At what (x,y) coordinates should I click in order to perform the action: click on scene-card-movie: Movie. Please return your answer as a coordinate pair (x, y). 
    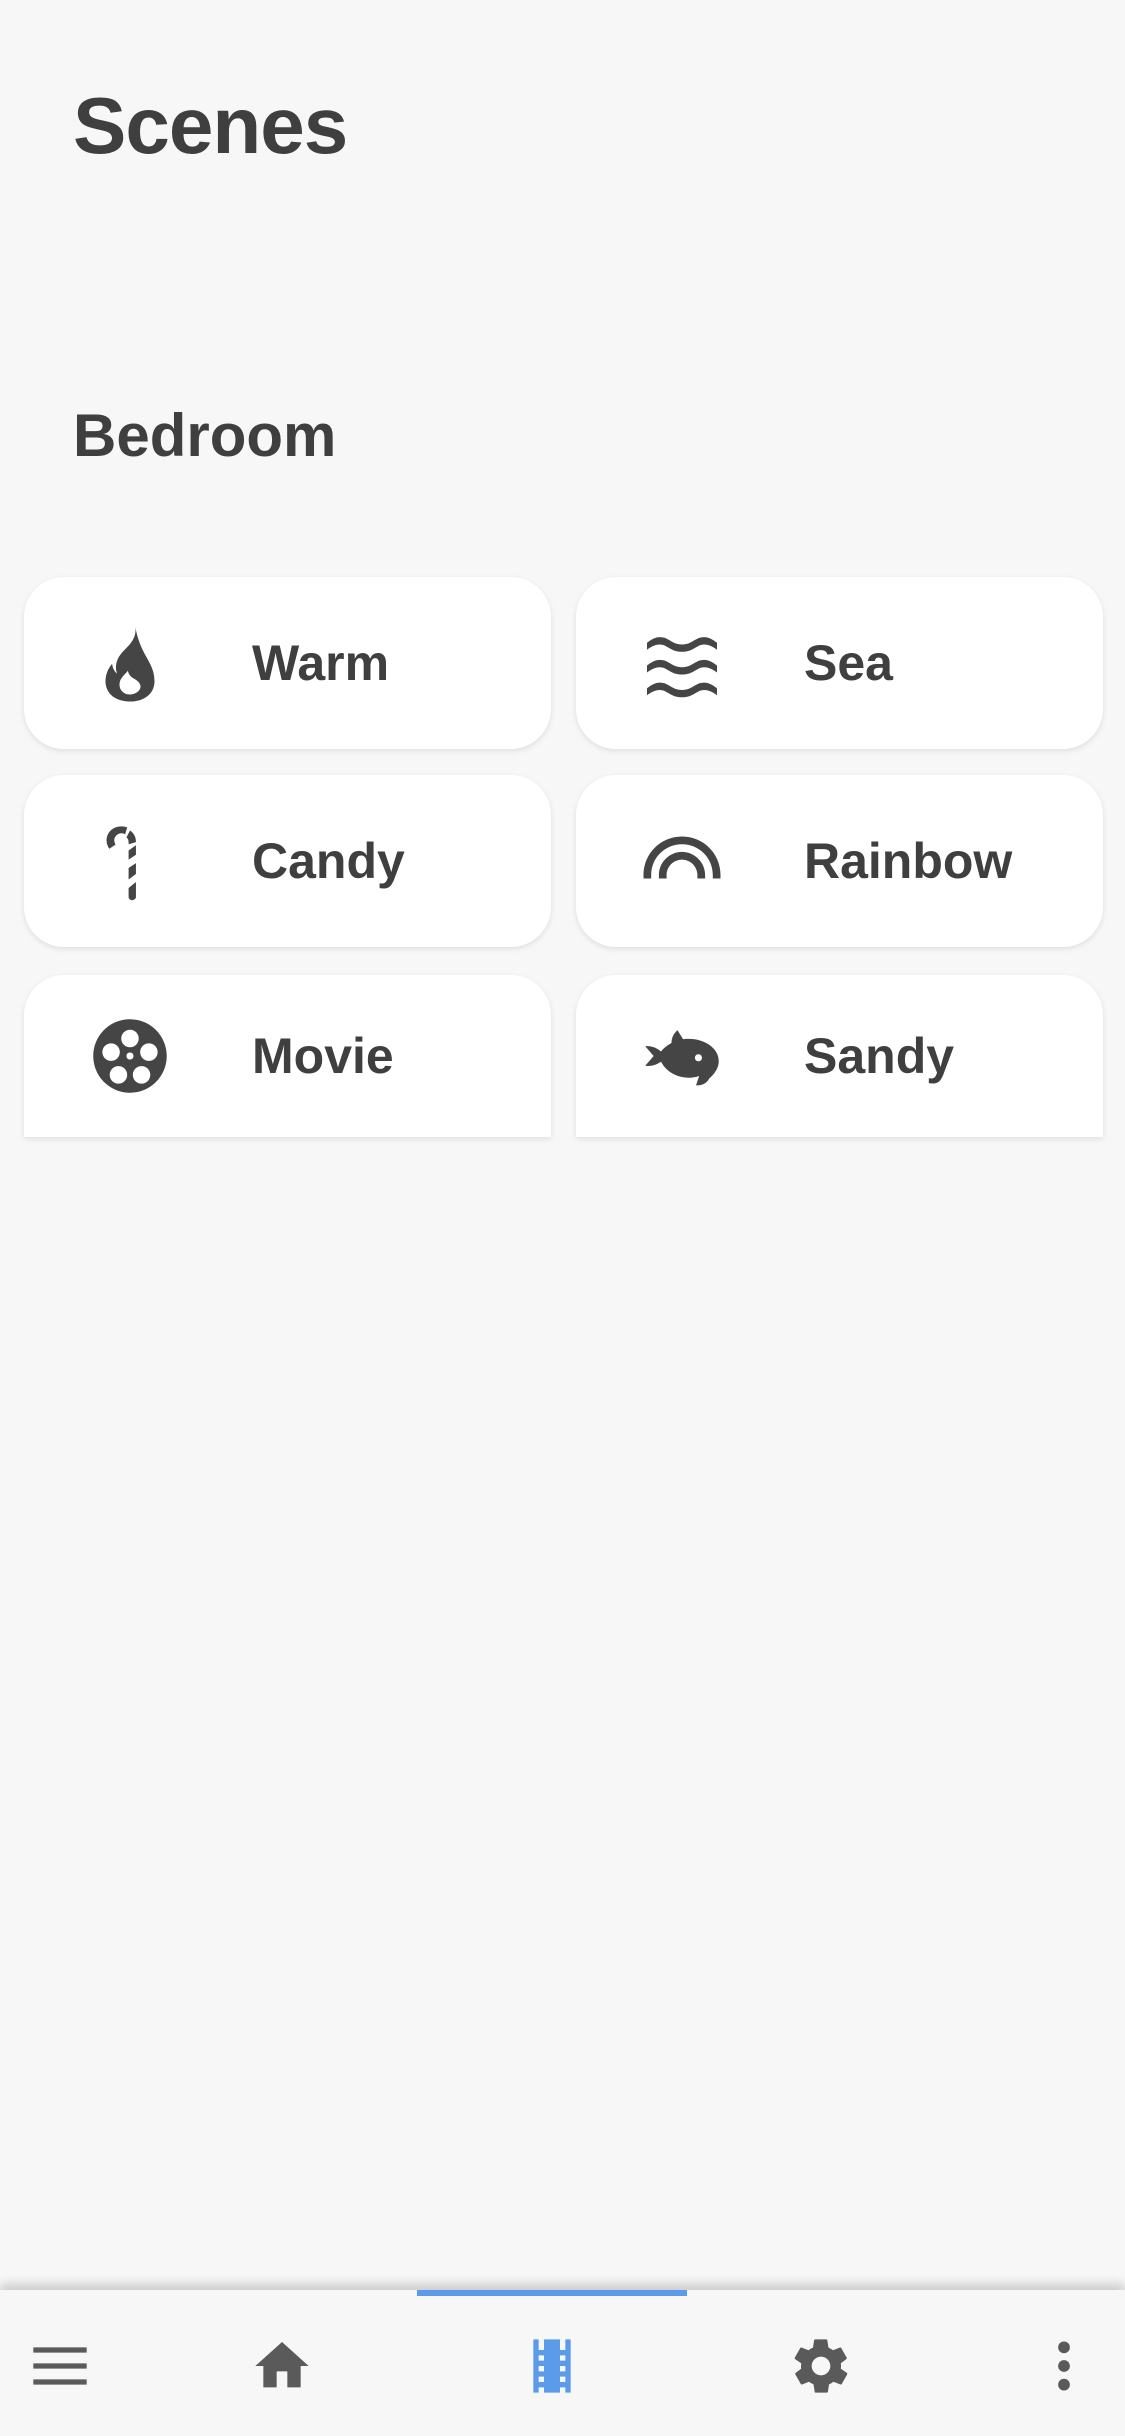
    Looking at the image, I should click on (287, 1056).